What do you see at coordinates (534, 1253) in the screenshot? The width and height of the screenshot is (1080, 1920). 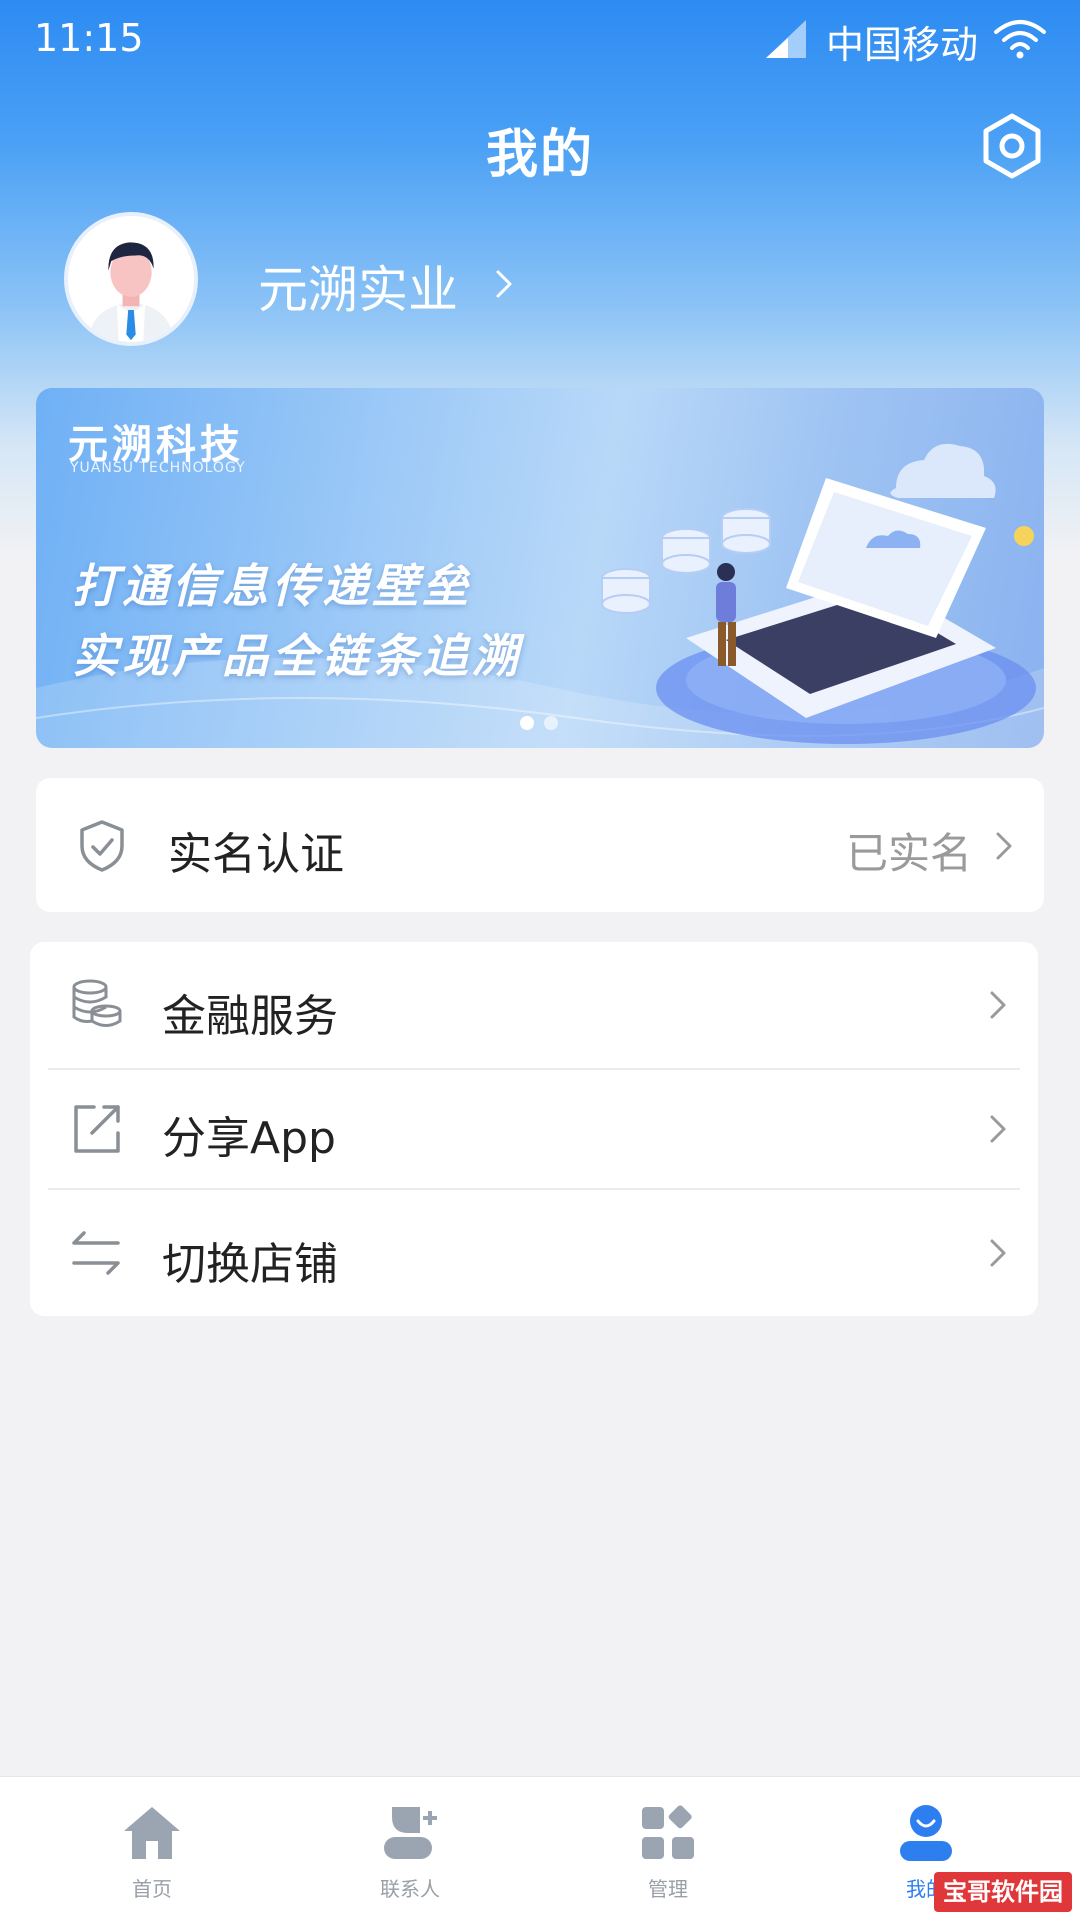 I see `menu-item-switch-store: 切换店铺` at bounding box center [534, 1253].